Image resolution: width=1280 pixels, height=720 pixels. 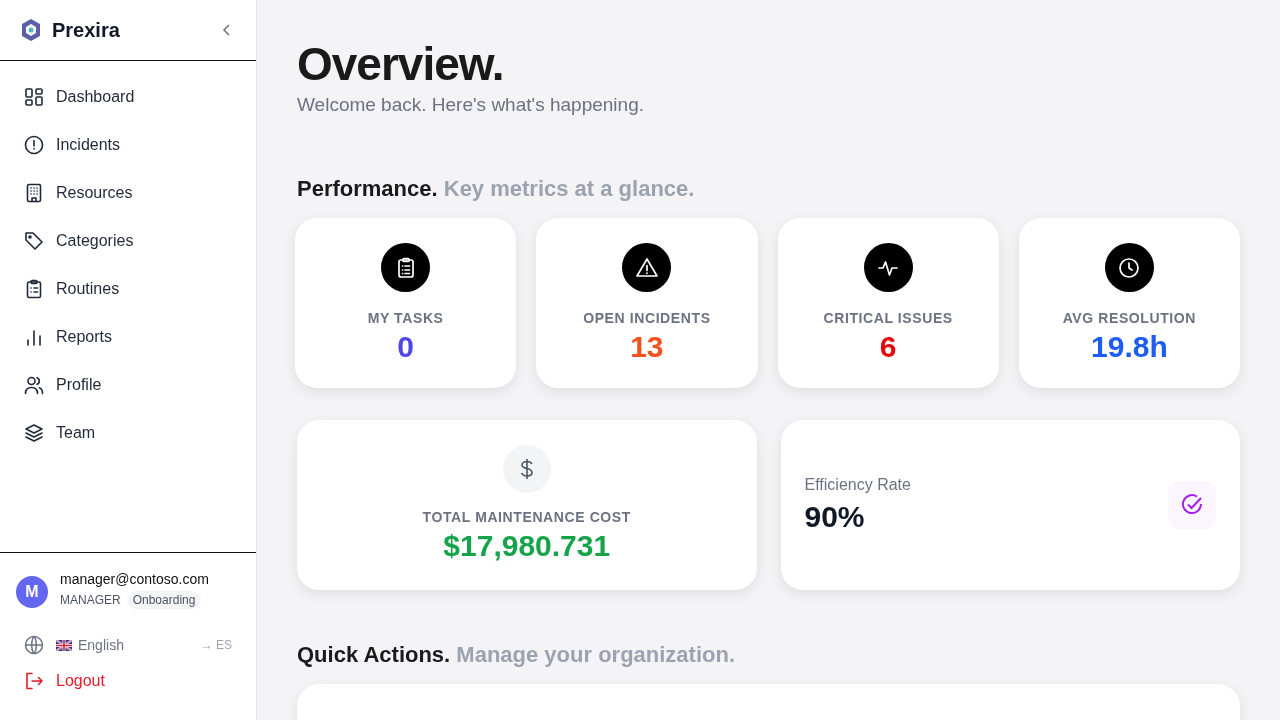 What do you see at coordinates (128, 145) in the screenshot?
I see `nav-item: Incidents` at bounding box center [128, 145].